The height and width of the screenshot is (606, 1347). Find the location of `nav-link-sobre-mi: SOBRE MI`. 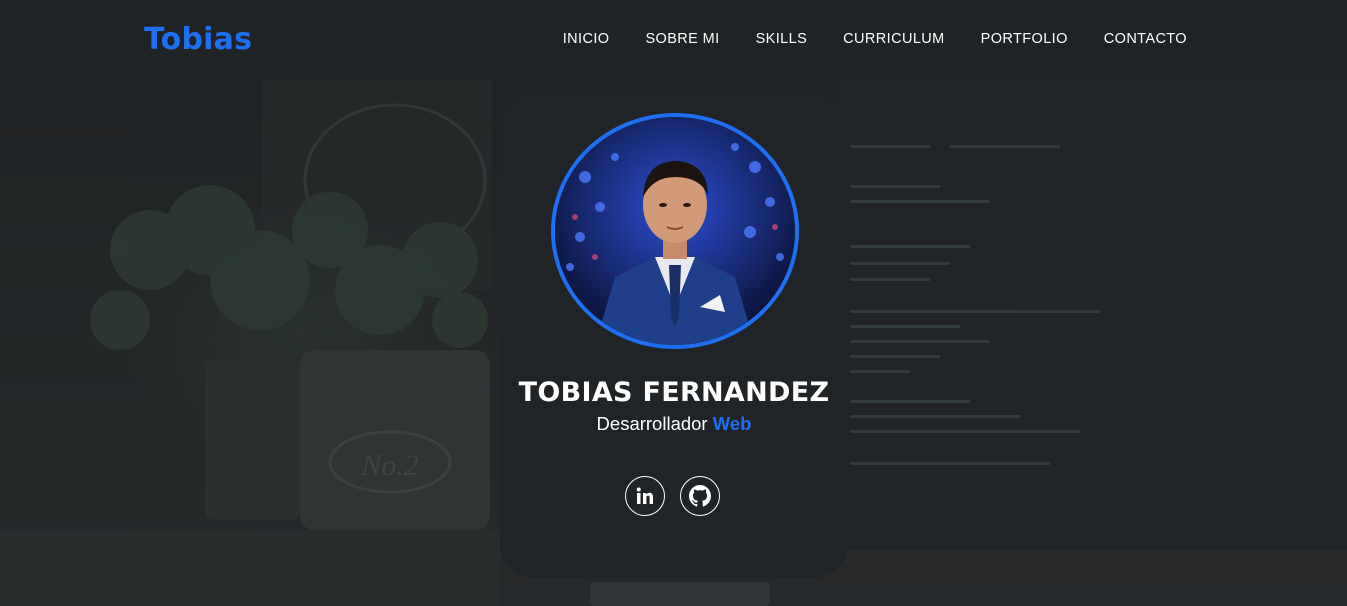

nav-link-sobre-mi: SOBRE MI is located at coordinates (682, 39).